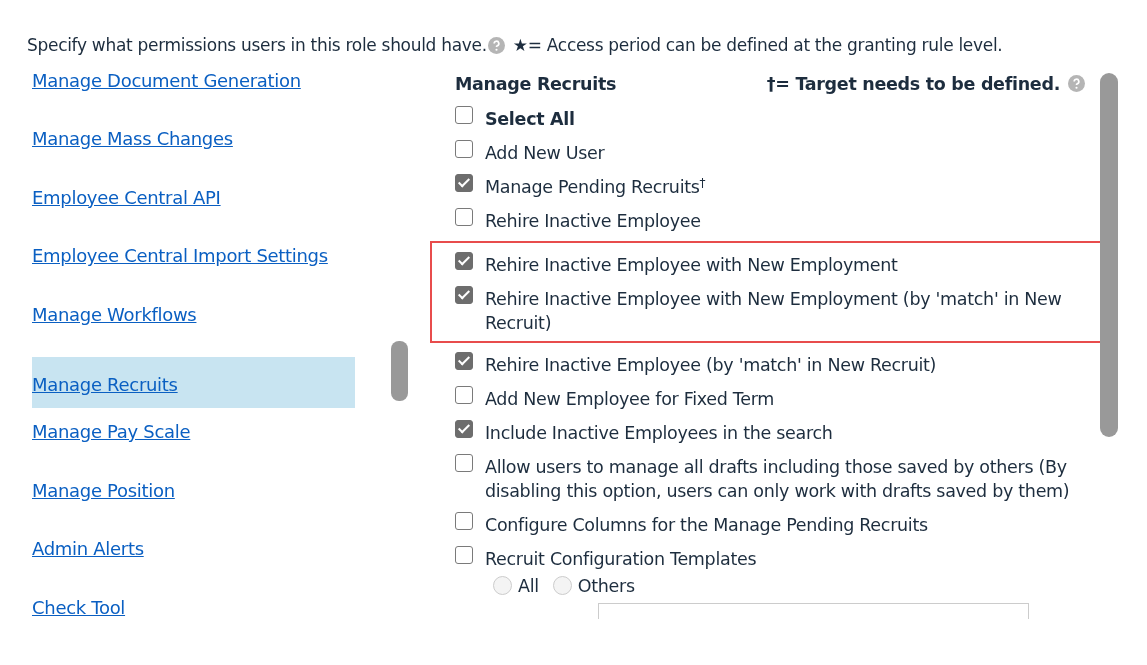 This screenshot has height=665, width=1147. I want to click on category-link: Manage Workflows, so click(193, 324).